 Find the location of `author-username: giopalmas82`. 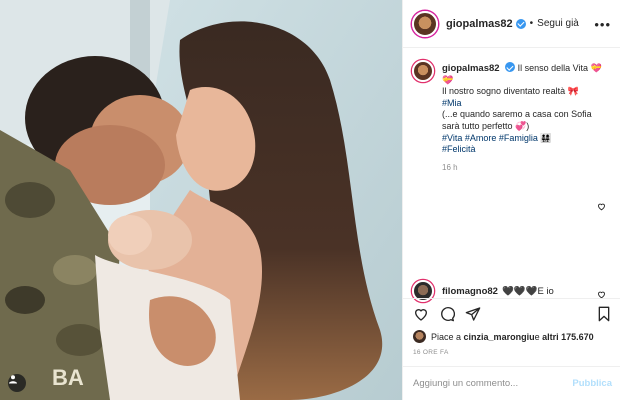

author-username: giopalmas82 is located at coordinates (479, 24).